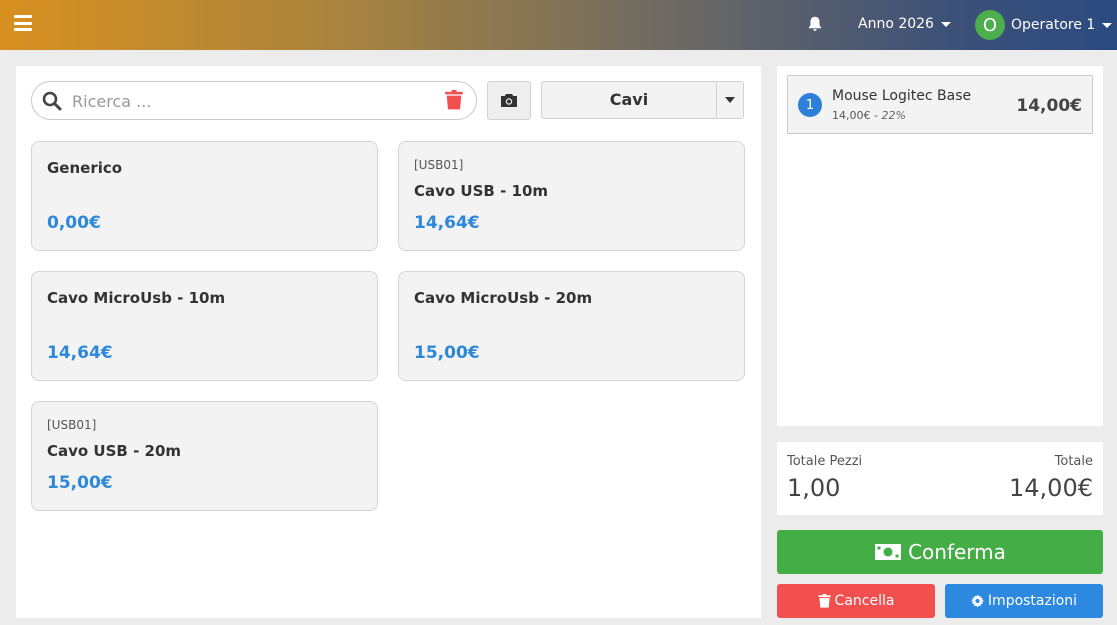 The height and width of the screenshot is (625, 1117). I want to click on category-label: Cavi, so click(629, 99).